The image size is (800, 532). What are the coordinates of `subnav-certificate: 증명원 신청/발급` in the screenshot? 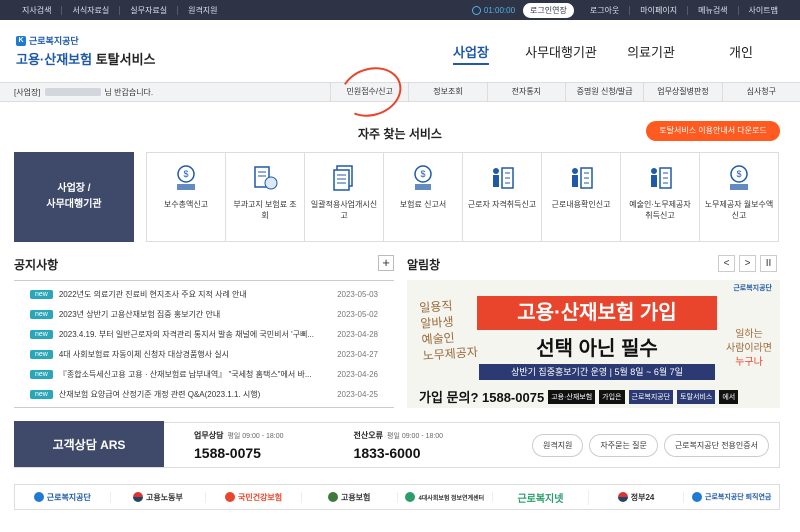 It's located at (603, 92).